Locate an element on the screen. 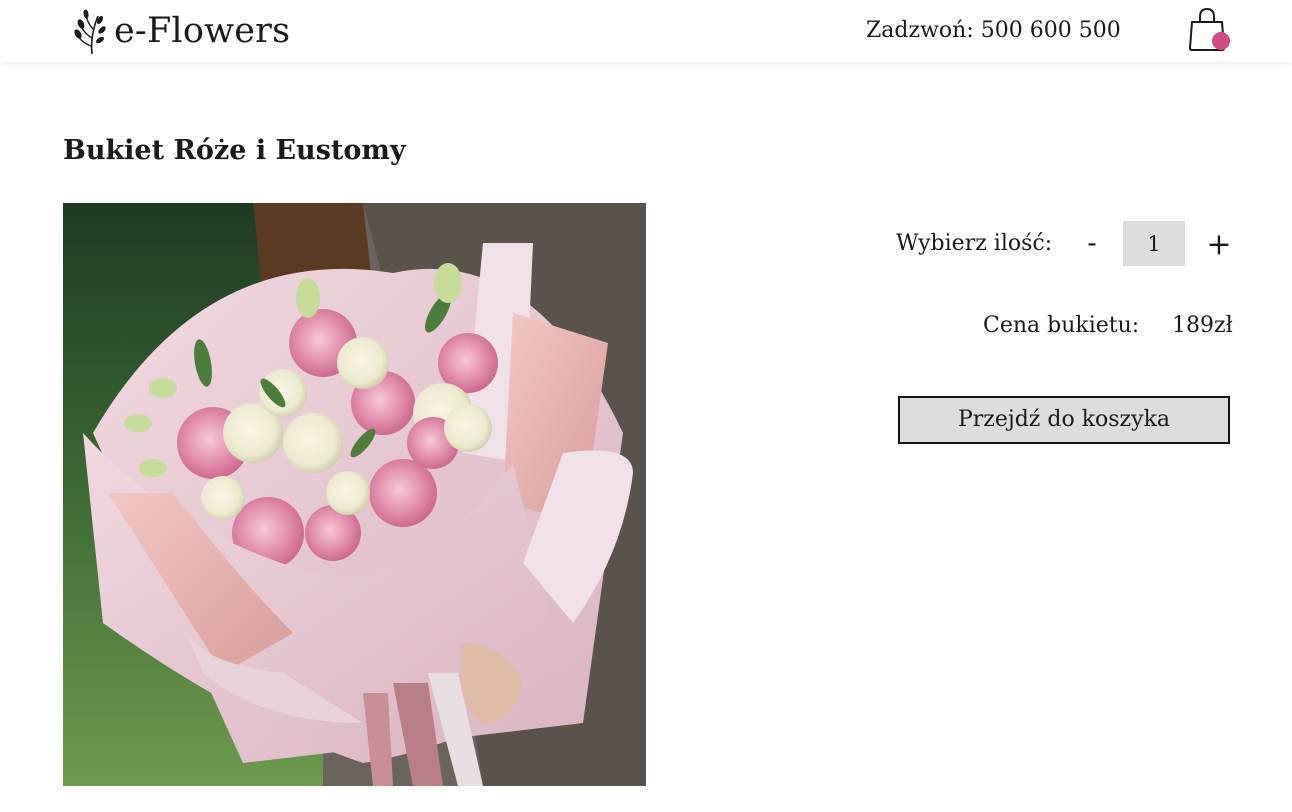 Image resolution: width=1292 pixels, height=812 pixels. quantity-decrease-button: - is located at coordinates (1092, 244).